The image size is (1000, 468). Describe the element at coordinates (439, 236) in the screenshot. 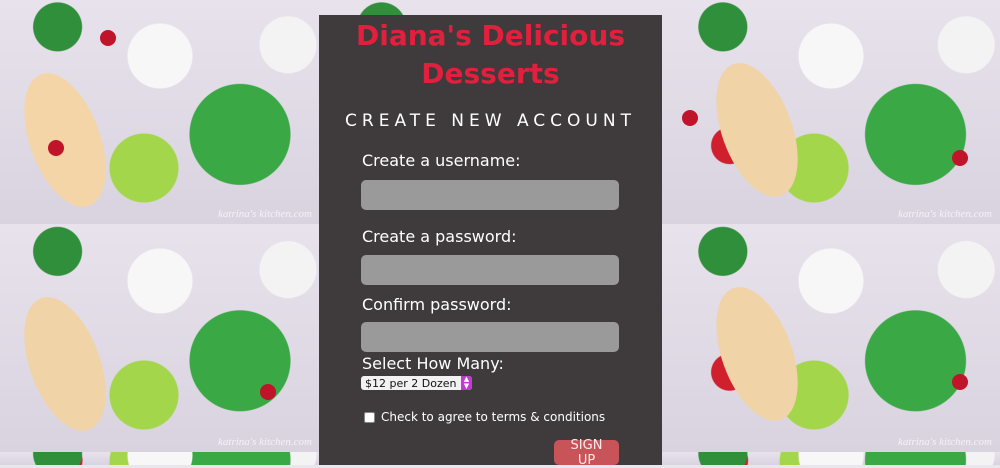

I see `password-label: Create a password:` at that location.